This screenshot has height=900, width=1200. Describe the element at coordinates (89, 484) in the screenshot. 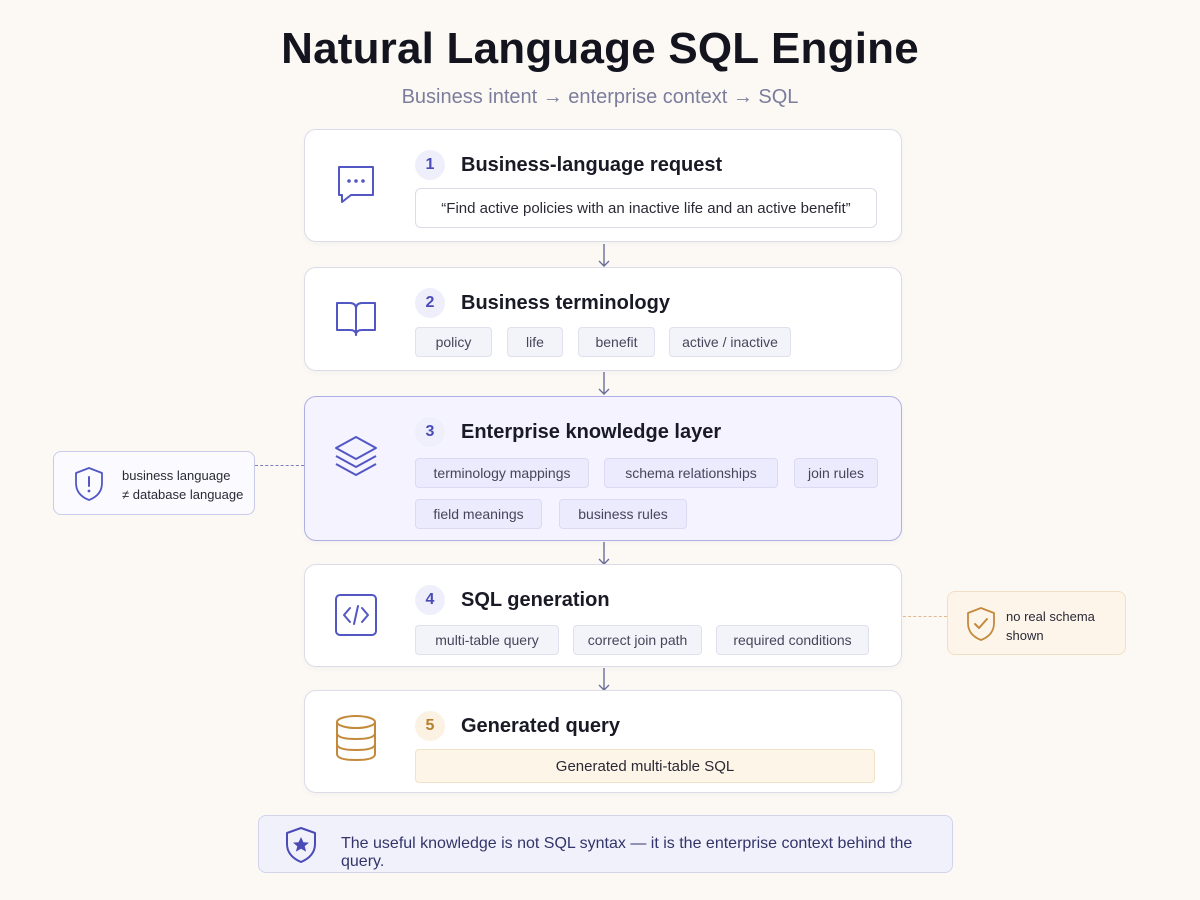

I see `shield-alert-icon` at that location.